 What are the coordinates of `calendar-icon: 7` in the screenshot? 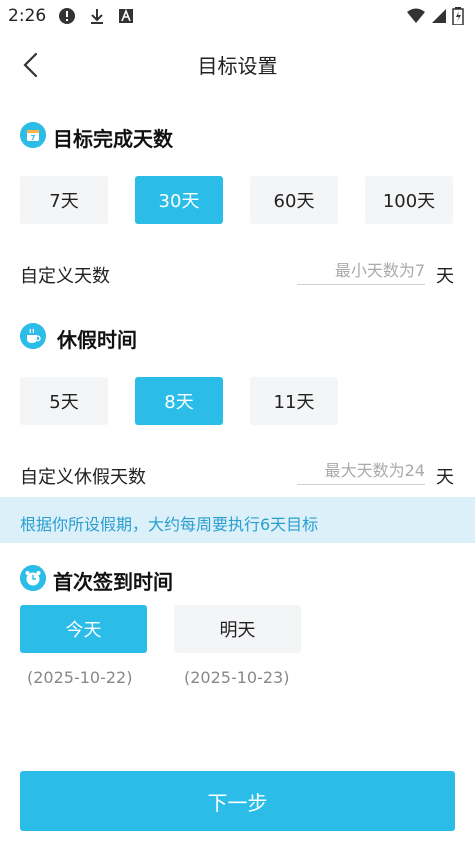 It's located at (33, 135).